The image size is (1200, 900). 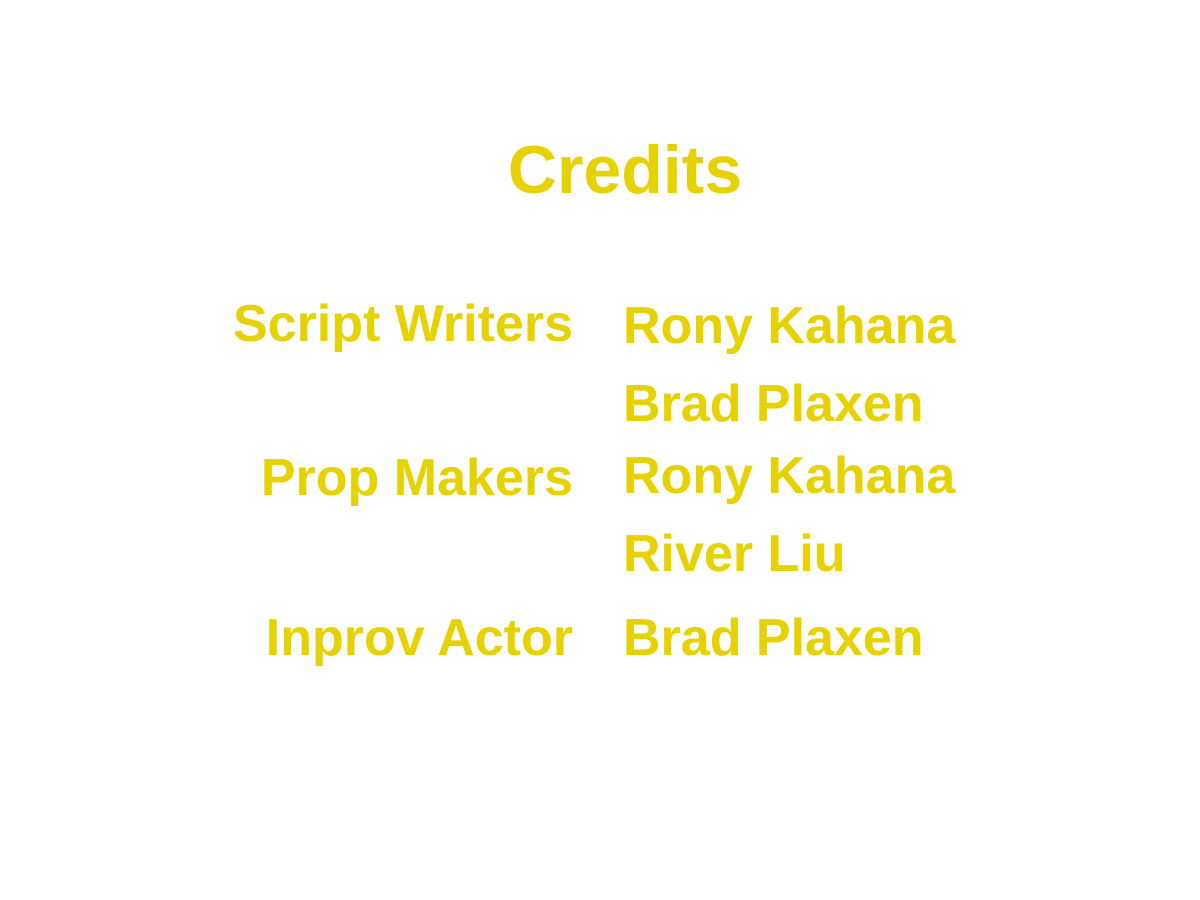 What do you see at coordinates (625, 170) in the screenshot?
I see `slide-title: Credits` at bounding box center [625, 170].